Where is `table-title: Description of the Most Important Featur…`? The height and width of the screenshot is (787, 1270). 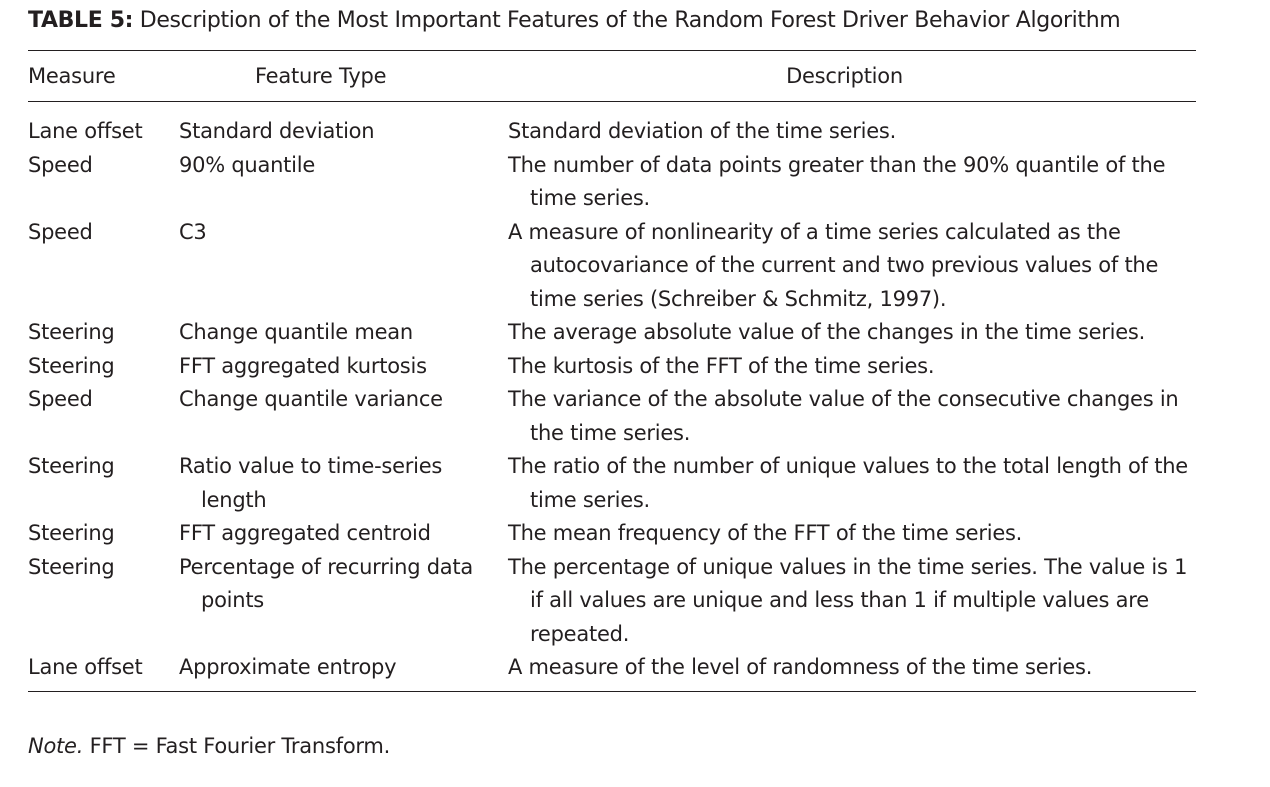
table-title: Description of the Most Important Featur… is located at coordinates (630, 20).